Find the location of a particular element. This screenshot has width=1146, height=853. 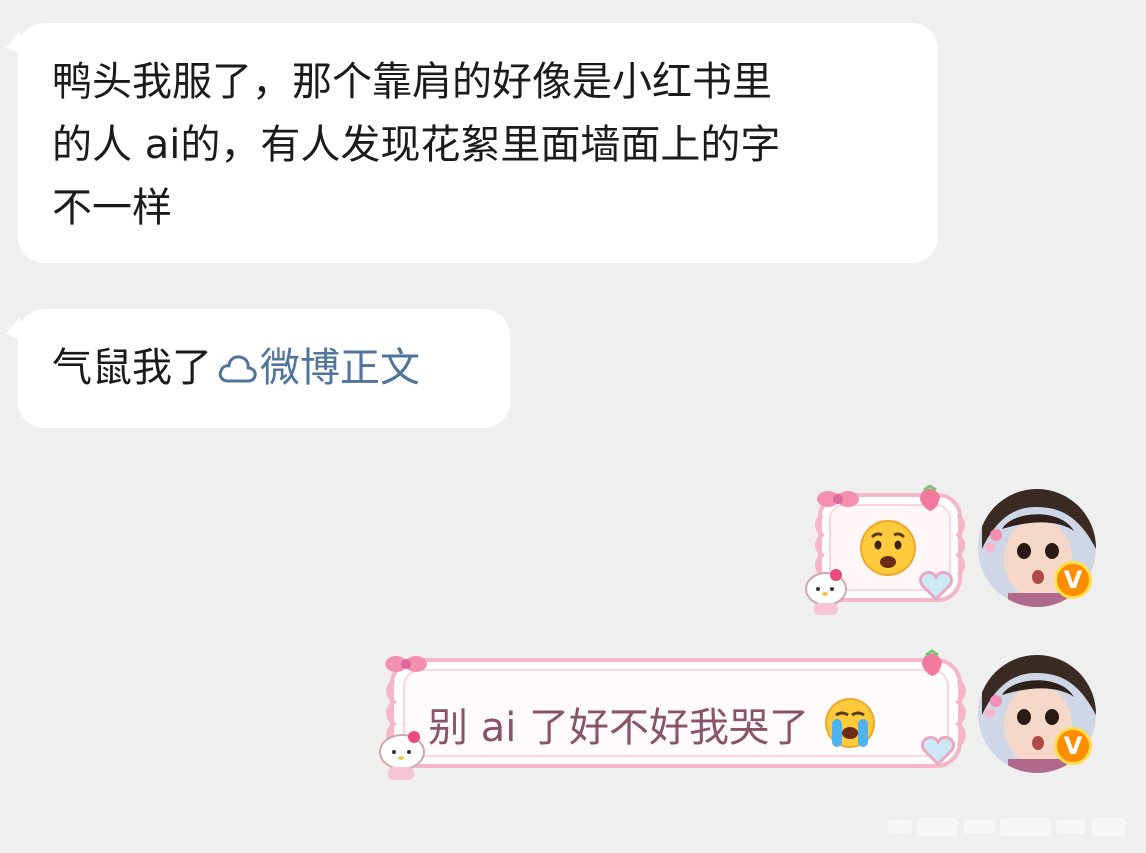

anxious-face-emoji is located at coordinates (888, 548).